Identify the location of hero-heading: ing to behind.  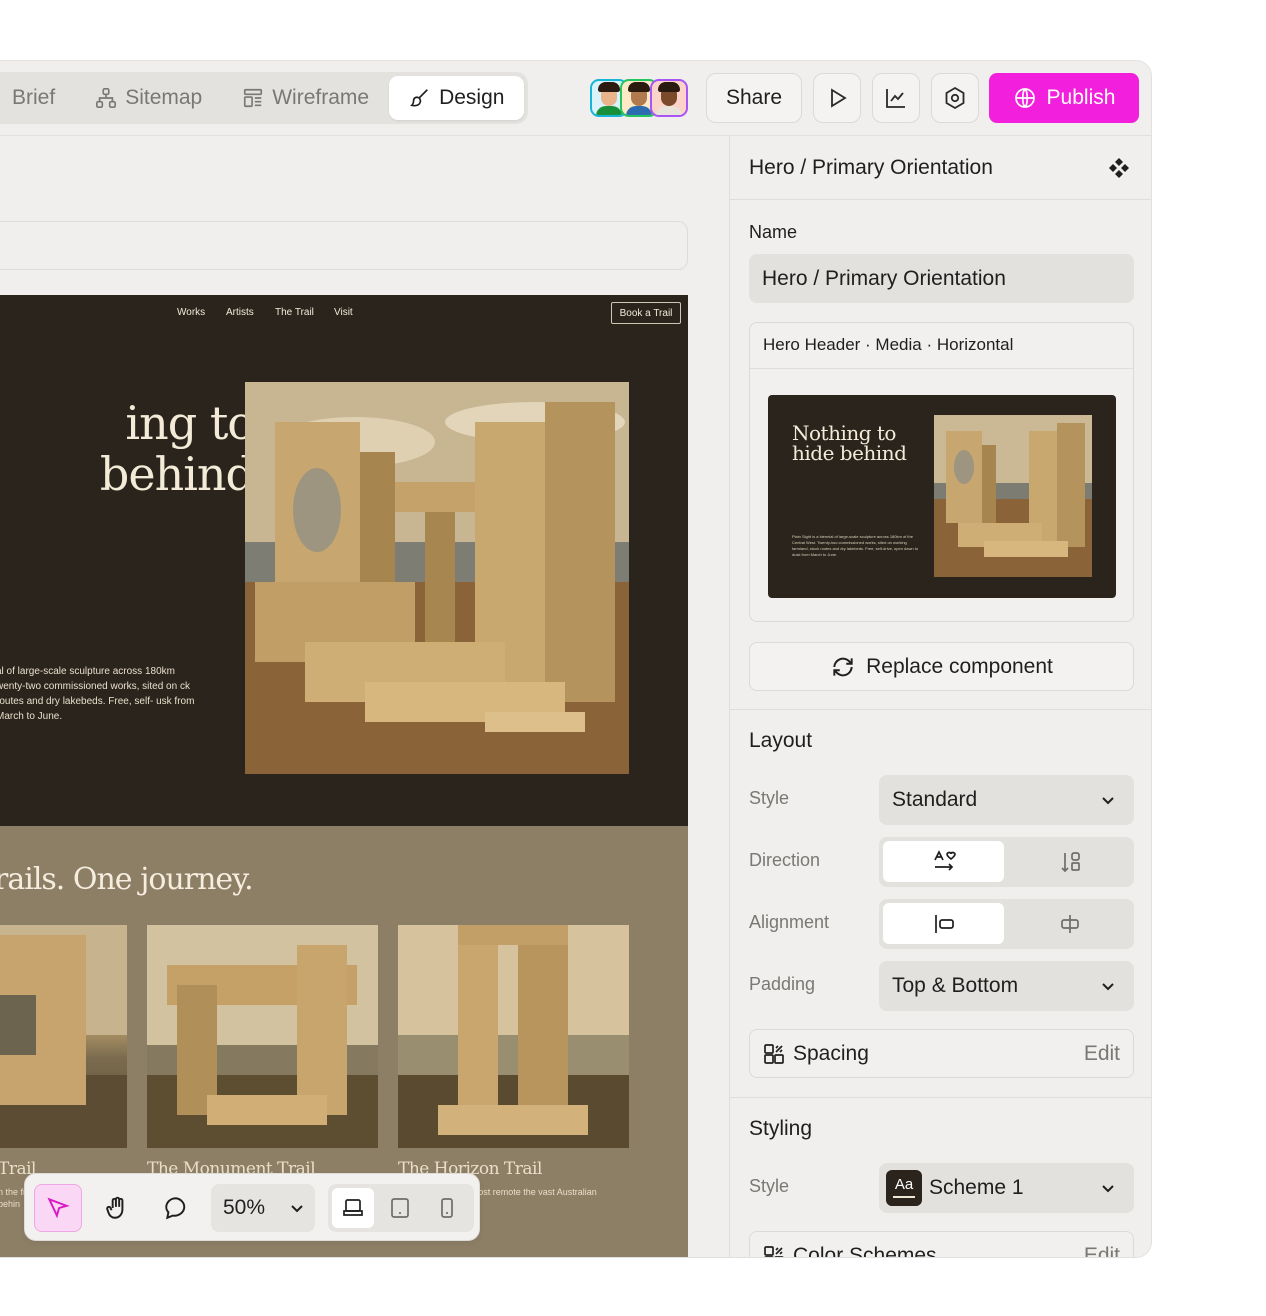
(127, 448).